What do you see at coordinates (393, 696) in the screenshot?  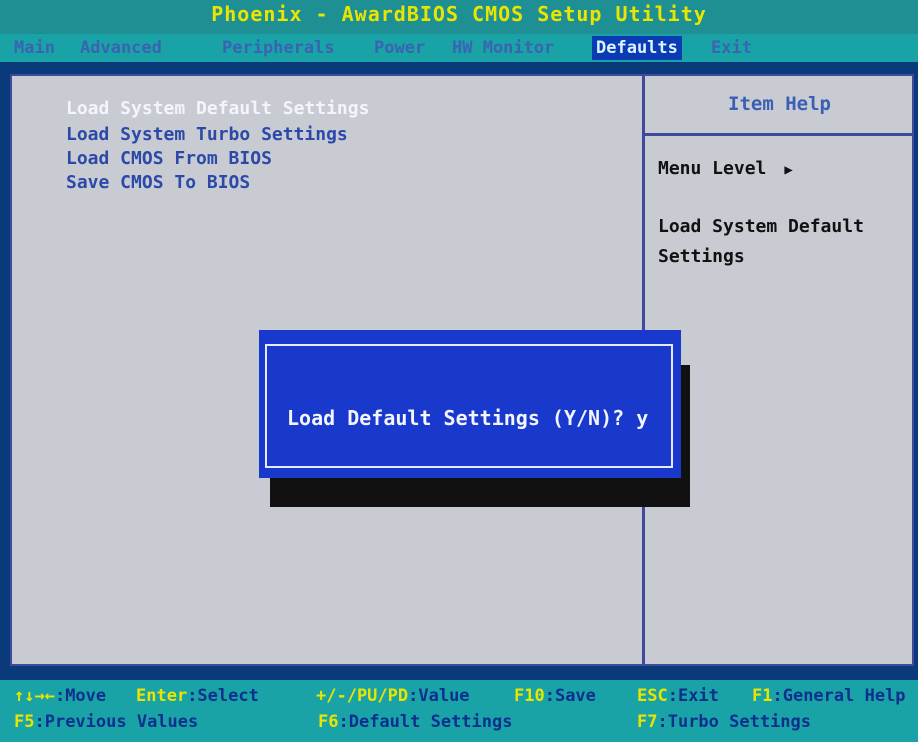 I see `footer-value: +/-/PU/PD:Value` at bounding box center [393, 696].